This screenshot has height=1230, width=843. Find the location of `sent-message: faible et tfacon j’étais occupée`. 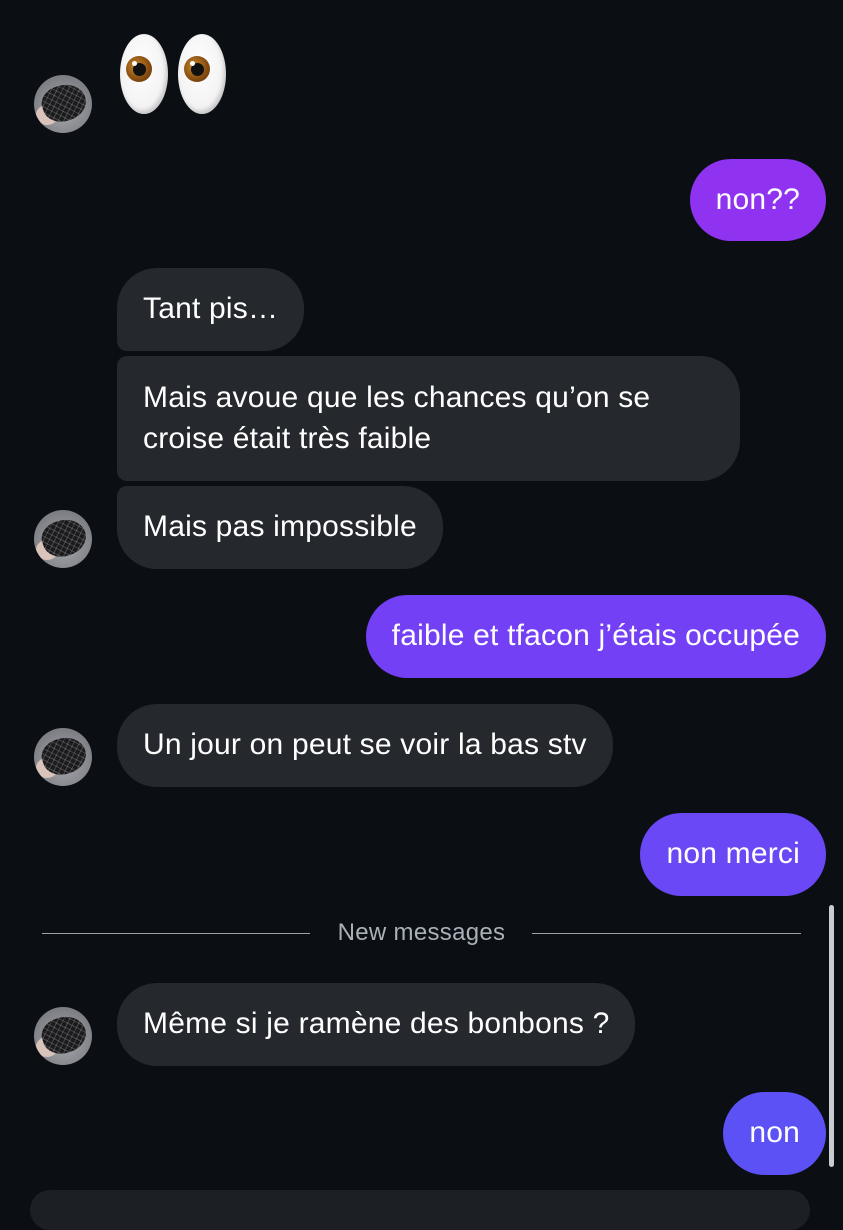

sent-message: faible et tfacon j’étais occupée is located at coordinates (595, 636).